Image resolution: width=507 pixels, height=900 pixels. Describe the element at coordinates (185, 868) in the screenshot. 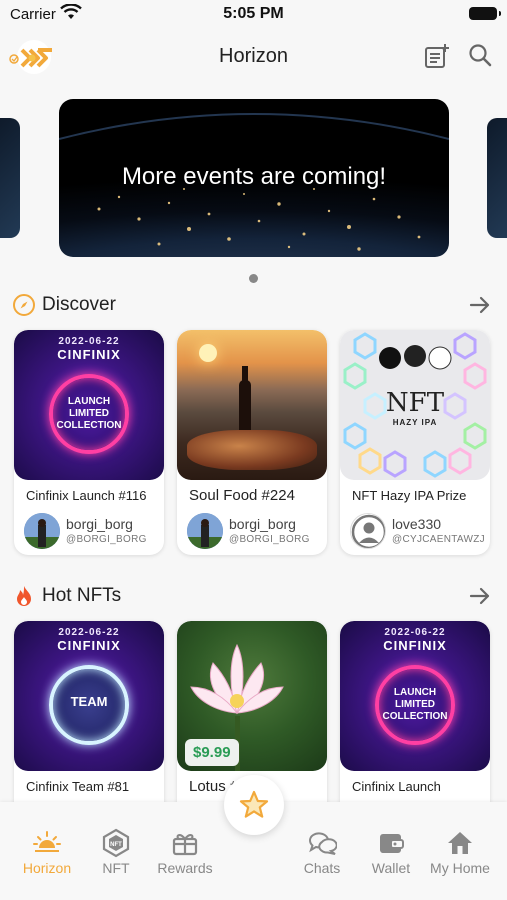

I see `tab-label: Rewards` at that location.